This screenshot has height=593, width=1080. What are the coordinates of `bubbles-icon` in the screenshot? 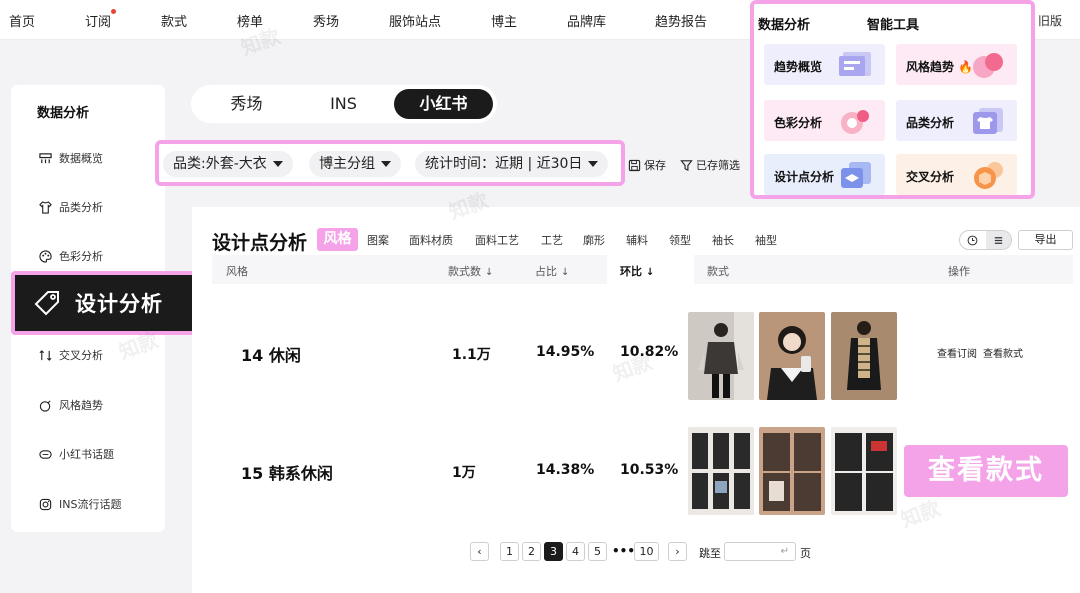 It's located at (988, 65).